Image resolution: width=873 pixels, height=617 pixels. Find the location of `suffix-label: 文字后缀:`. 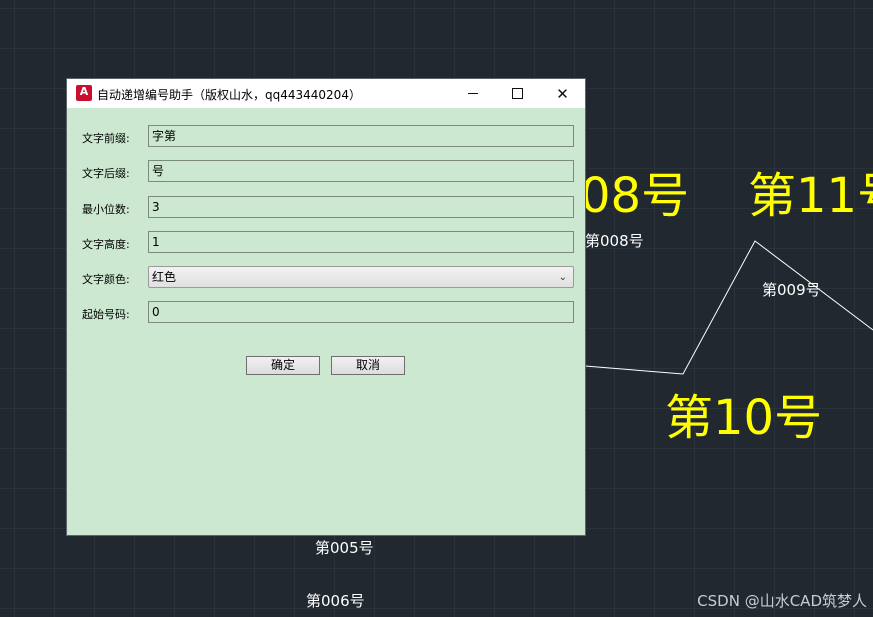

suffix-label: 文字后缀: is located at coordinates (106, 173).